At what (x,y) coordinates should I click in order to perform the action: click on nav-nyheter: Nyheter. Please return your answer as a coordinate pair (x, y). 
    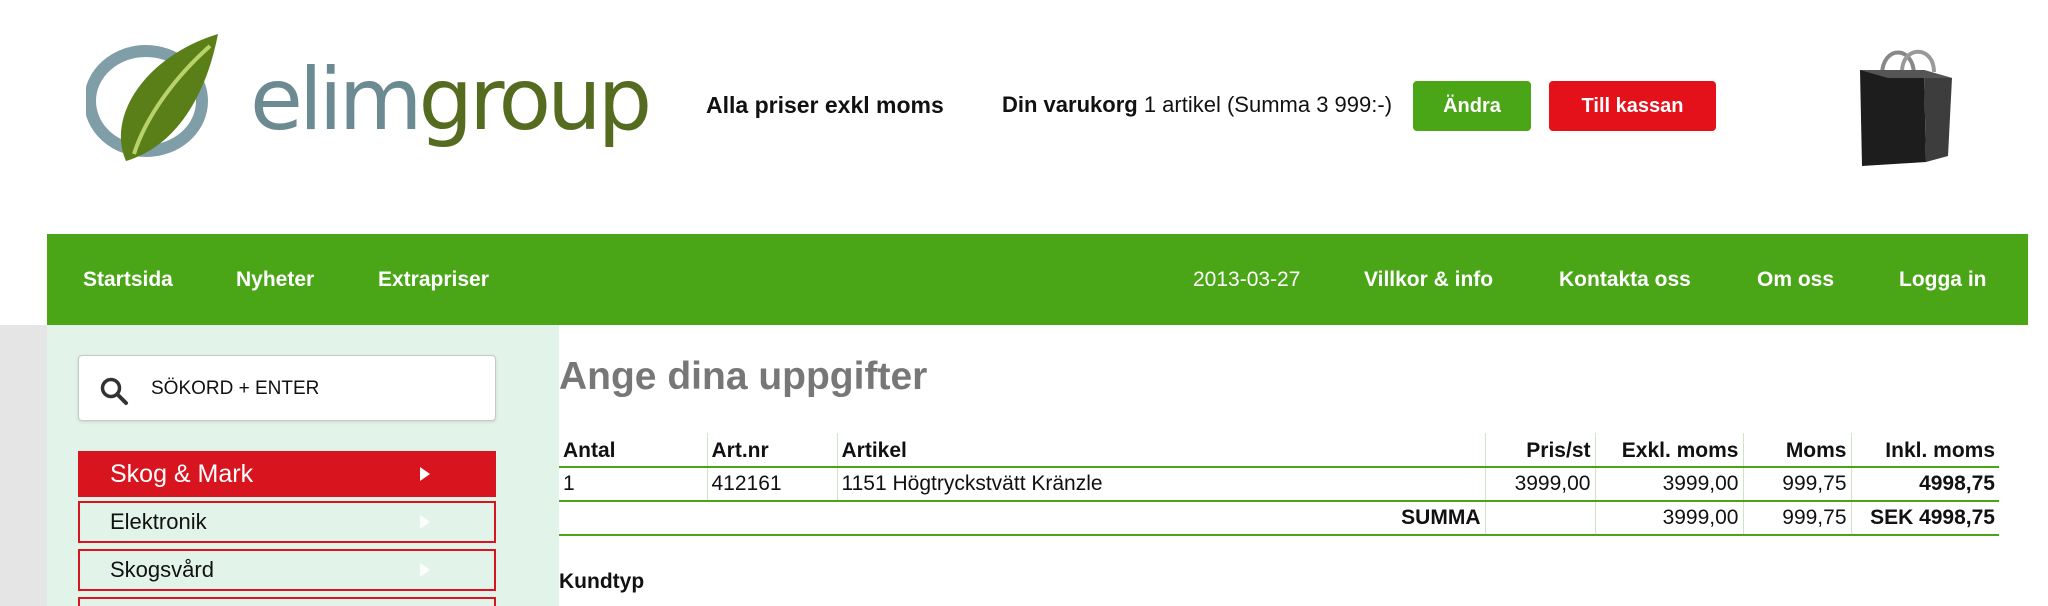
    Looking at the image, I should click on (275, 279).